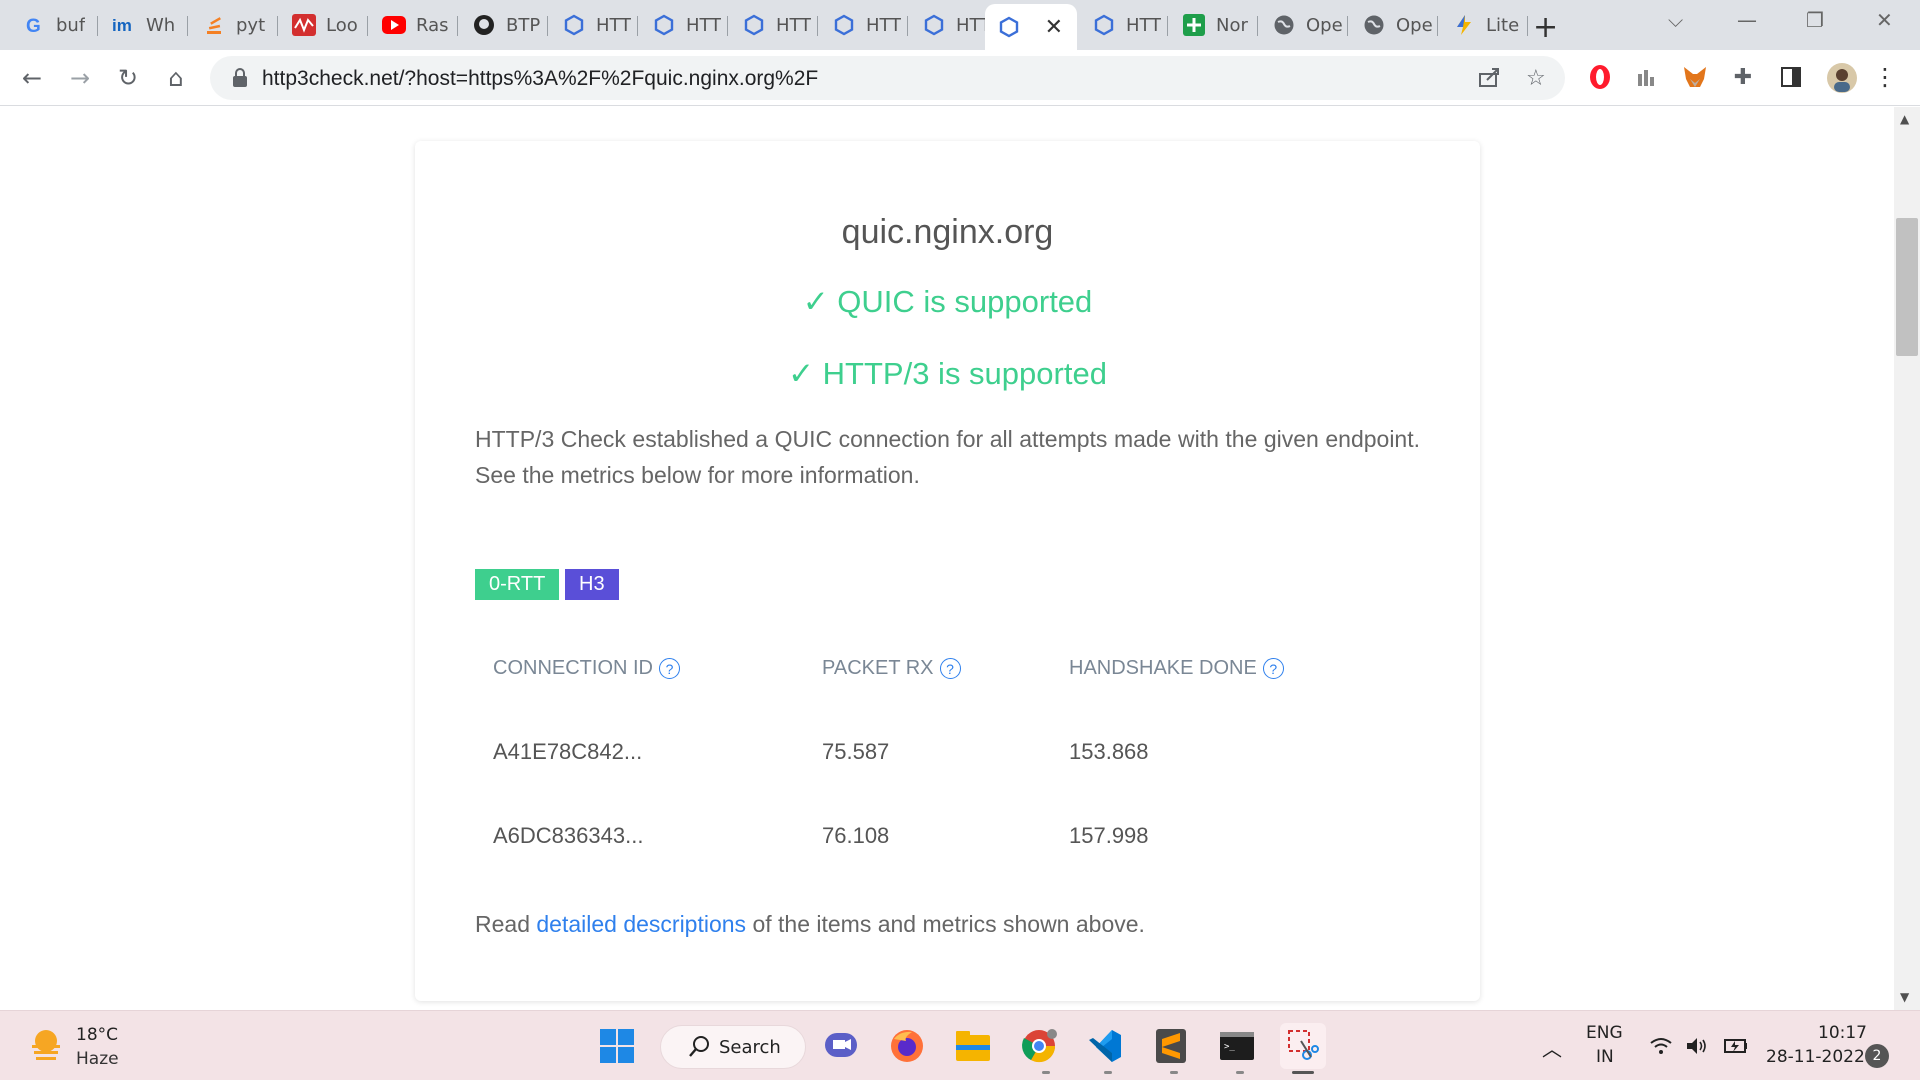 Image resolution: width=1920 pixels, height=1080 pixels. Describe the element at coordinates (1394, 25) in the screenshot. I see `tab-open-2: Ope` at that location.